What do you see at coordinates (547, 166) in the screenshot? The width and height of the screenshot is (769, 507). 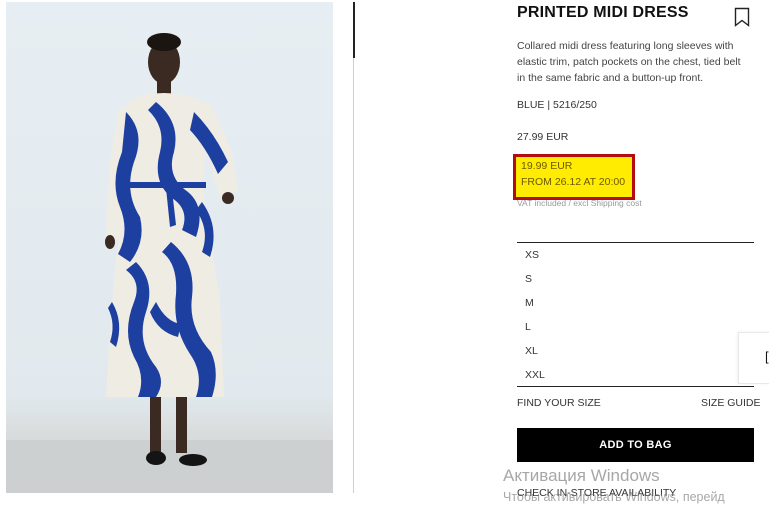 I see `sale-price: 19.99 EUR` at bounding box center [547, 166].